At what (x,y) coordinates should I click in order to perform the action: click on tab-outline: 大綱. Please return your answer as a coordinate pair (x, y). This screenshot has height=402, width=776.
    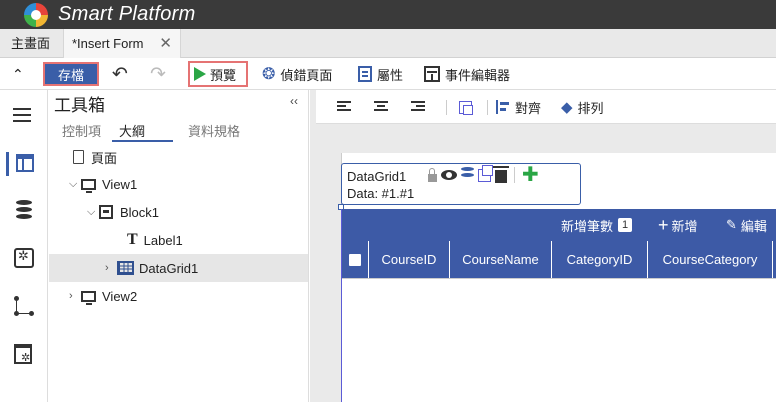
    Looking at the image, I should click on (132, 130).